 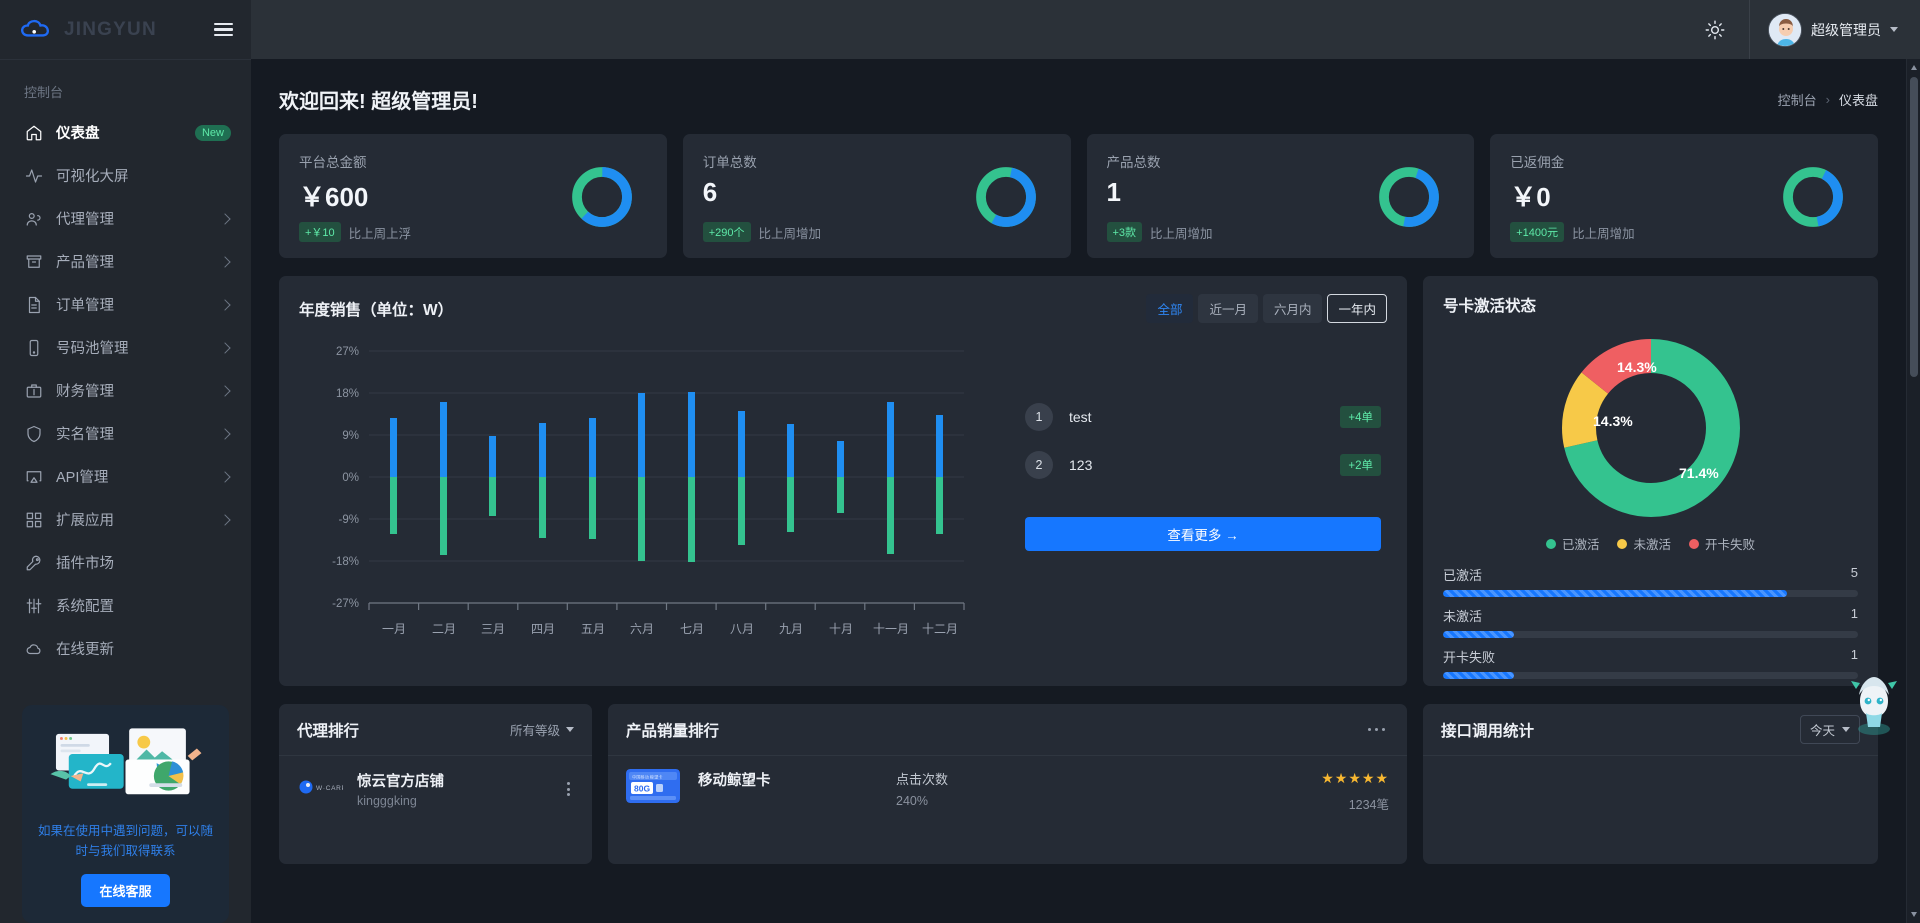 What do you see at coordinates (125, 605) in the screenshot?
I see `sidebar-item-system-config: 系统配置` at bounding box center [125, 605].